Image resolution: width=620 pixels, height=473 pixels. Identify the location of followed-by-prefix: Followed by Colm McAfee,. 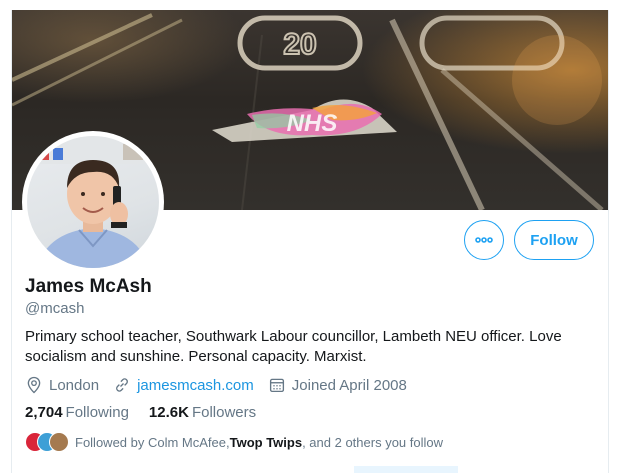
(152, 442).